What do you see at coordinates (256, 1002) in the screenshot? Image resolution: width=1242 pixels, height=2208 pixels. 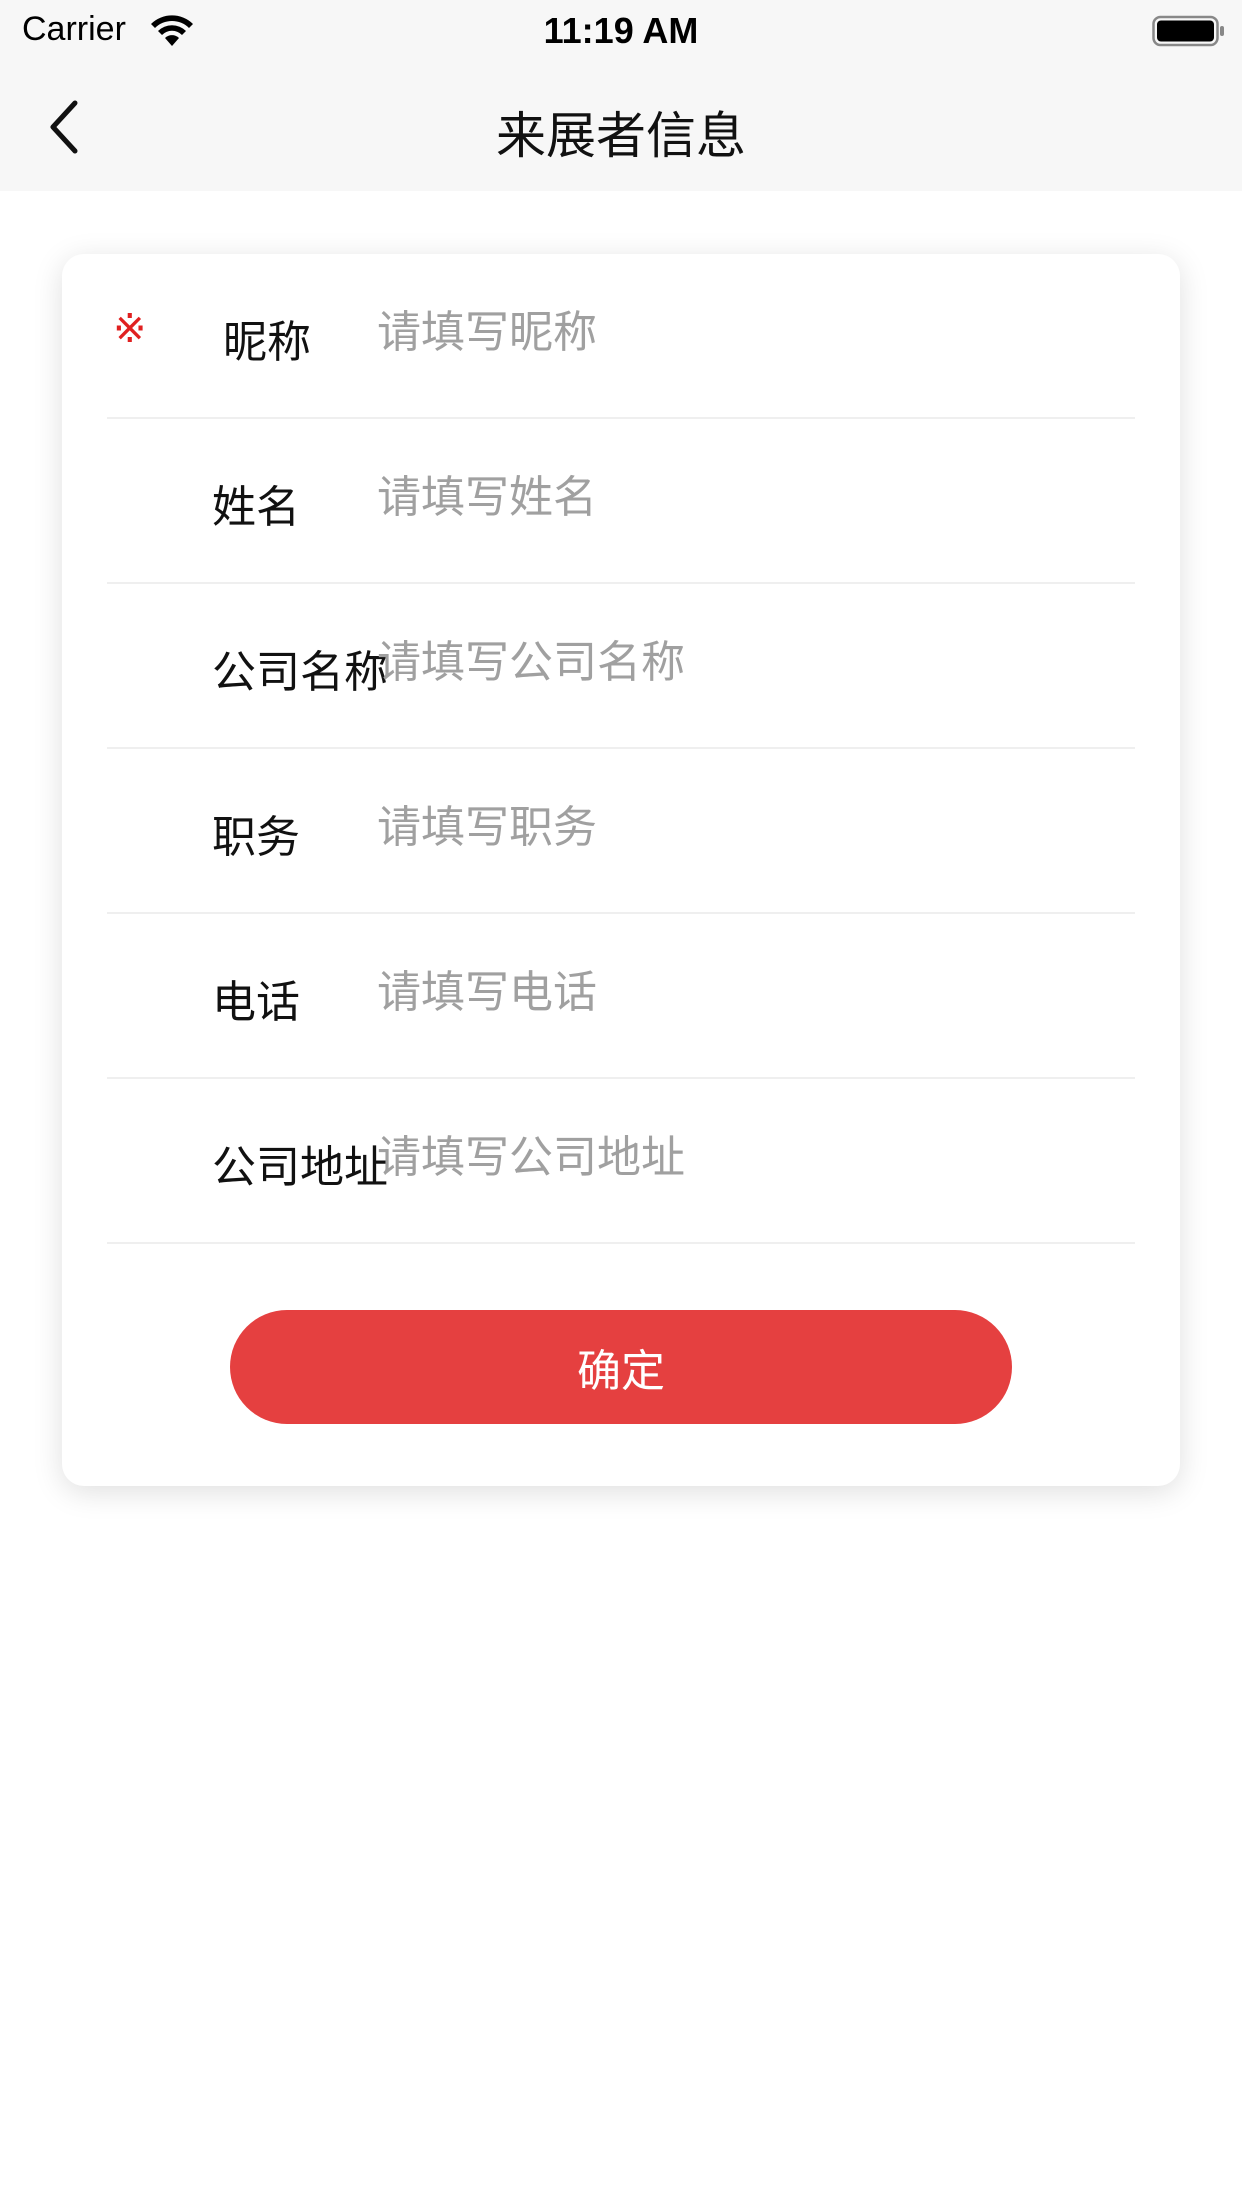 I see `phone-label: 电话` at bounding box center [256, 1002].